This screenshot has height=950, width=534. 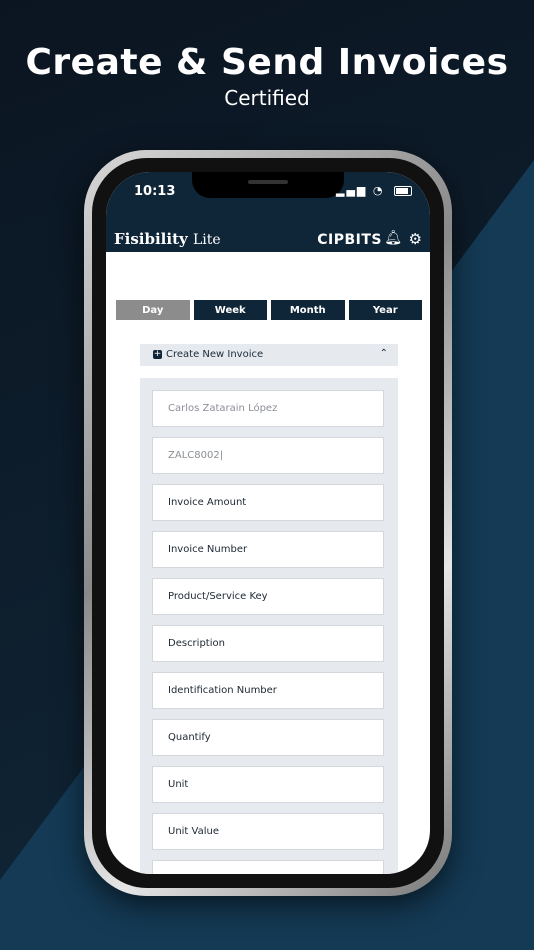 What do you see at coordinates (153, 310) in the screenshot?
I see `tab-day: Day` at bounding box center [153, 310].